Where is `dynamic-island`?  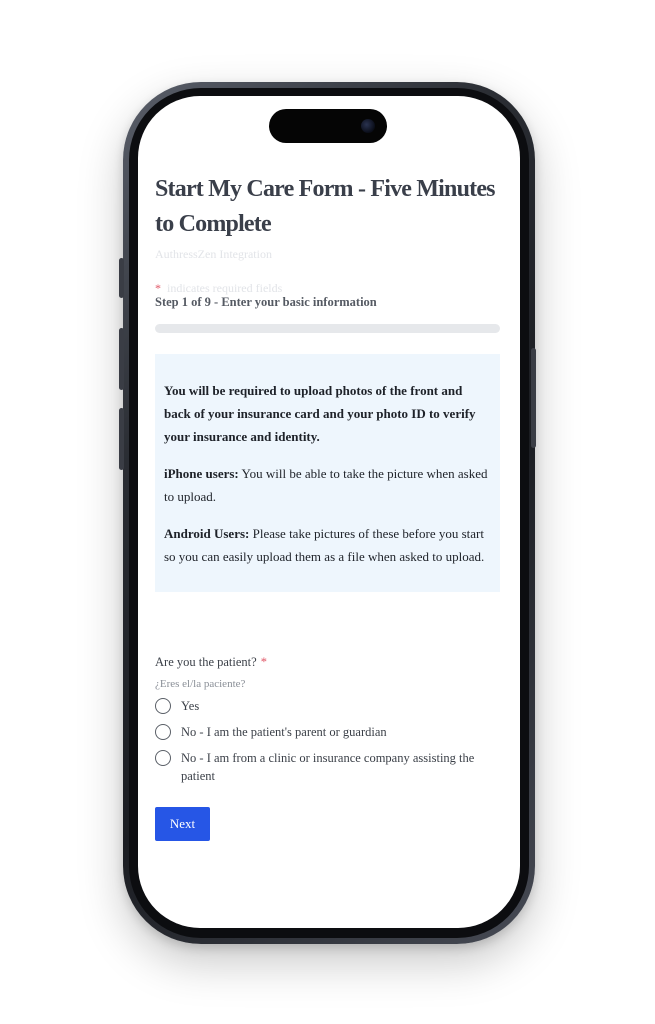
dynamic-island is located at coordinates (328, 126).